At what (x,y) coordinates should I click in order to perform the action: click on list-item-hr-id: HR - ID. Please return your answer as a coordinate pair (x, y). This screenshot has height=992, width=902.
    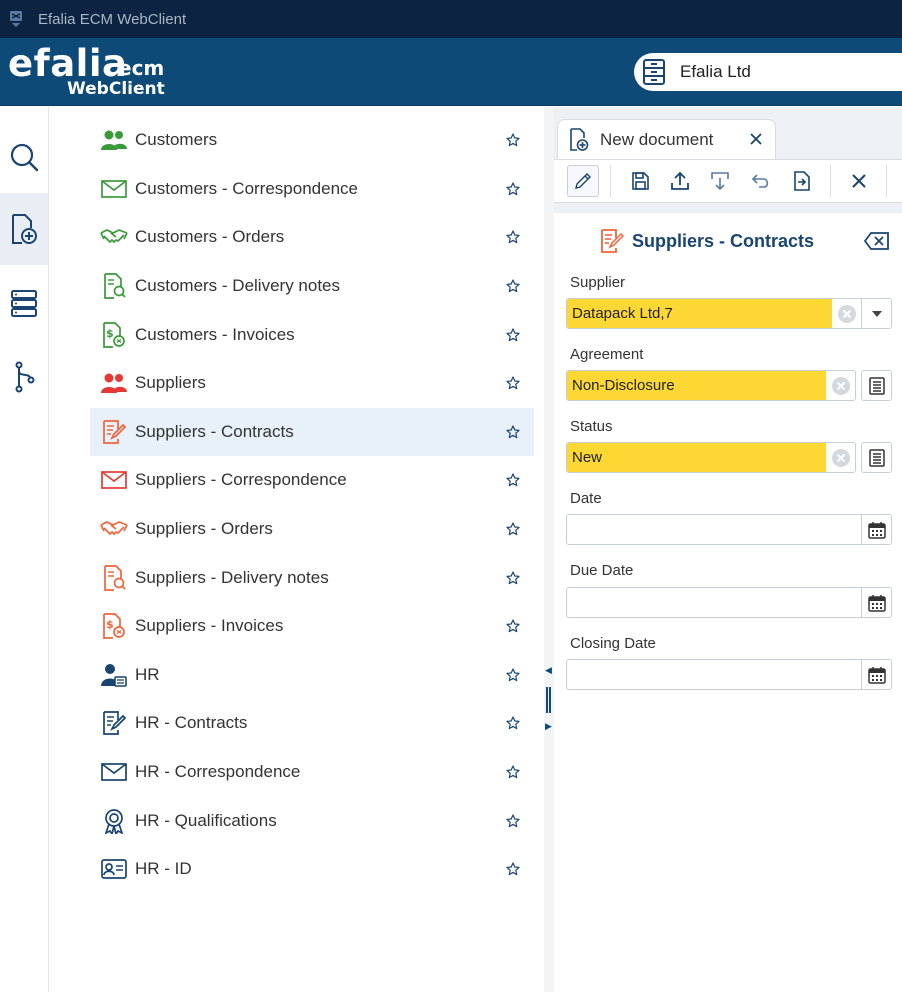
    Looking at the image, I should click on (312, 869).